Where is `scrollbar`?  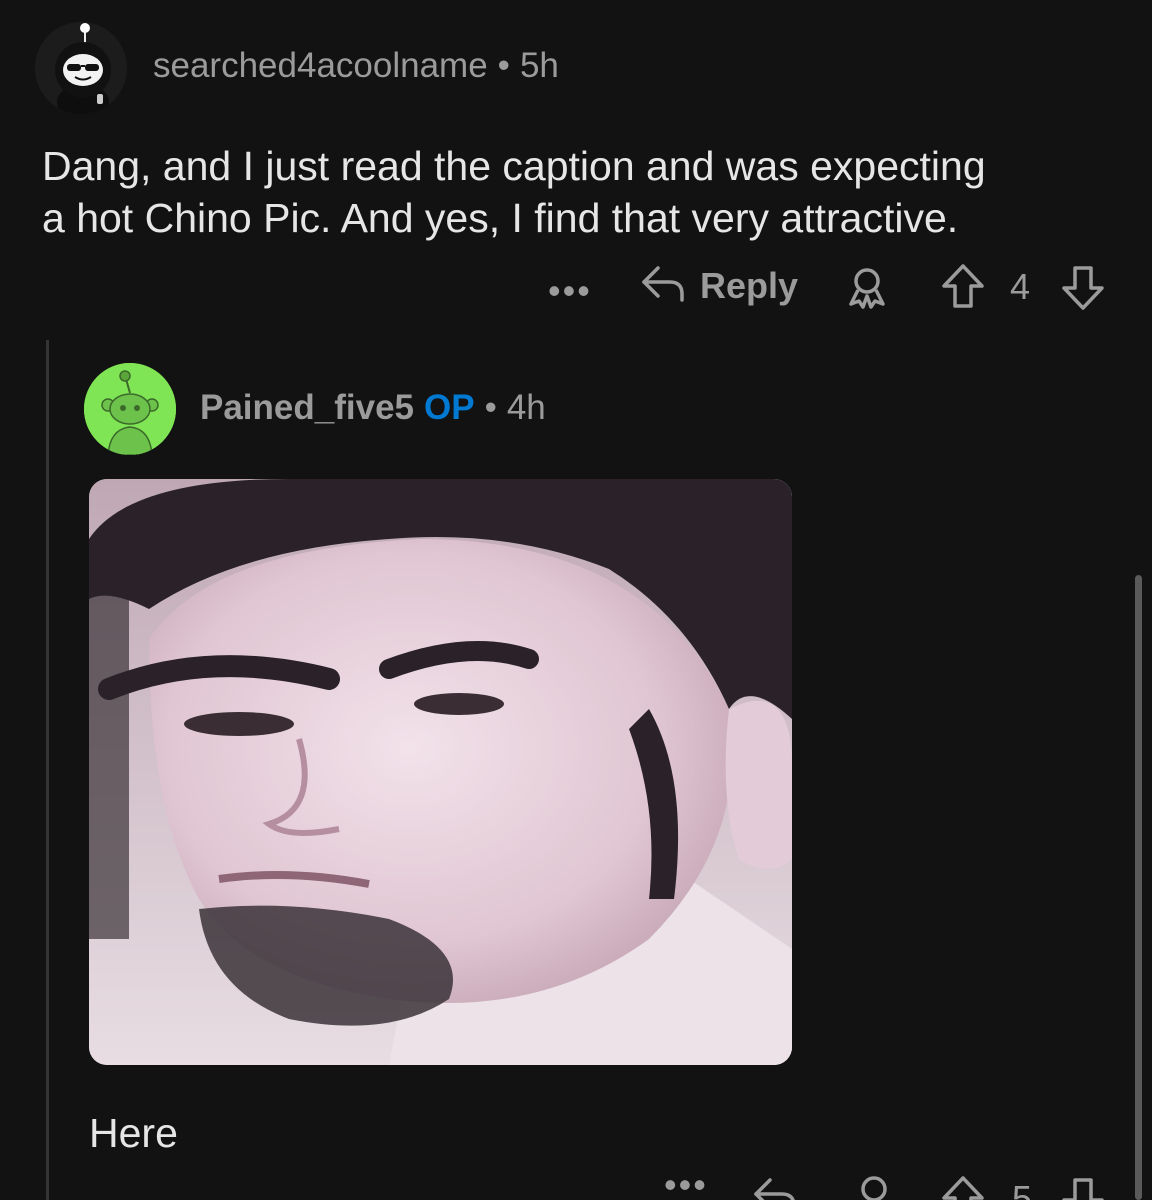
scrollbar is located at coordinates (1138, 887).